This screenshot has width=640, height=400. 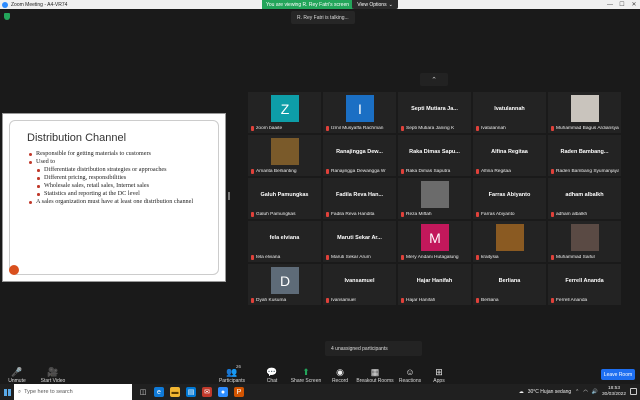 I want to click on participant-tile: Berliana Berliana, so click(x=509, y=284).